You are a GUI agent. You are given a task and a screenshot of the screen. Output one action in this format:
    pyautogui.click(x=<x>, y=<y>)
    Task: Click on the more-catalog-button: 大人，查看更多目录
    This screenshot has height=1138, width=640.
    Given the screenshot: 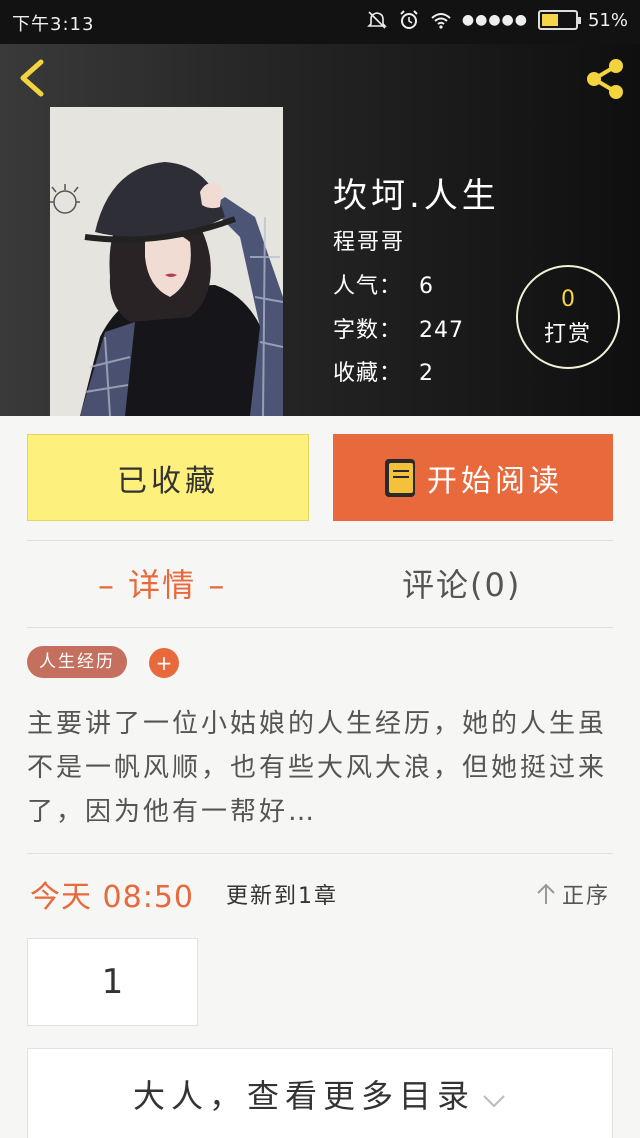 What is the action you would take?
    pyautogui.click(x=320, y=1093)
    